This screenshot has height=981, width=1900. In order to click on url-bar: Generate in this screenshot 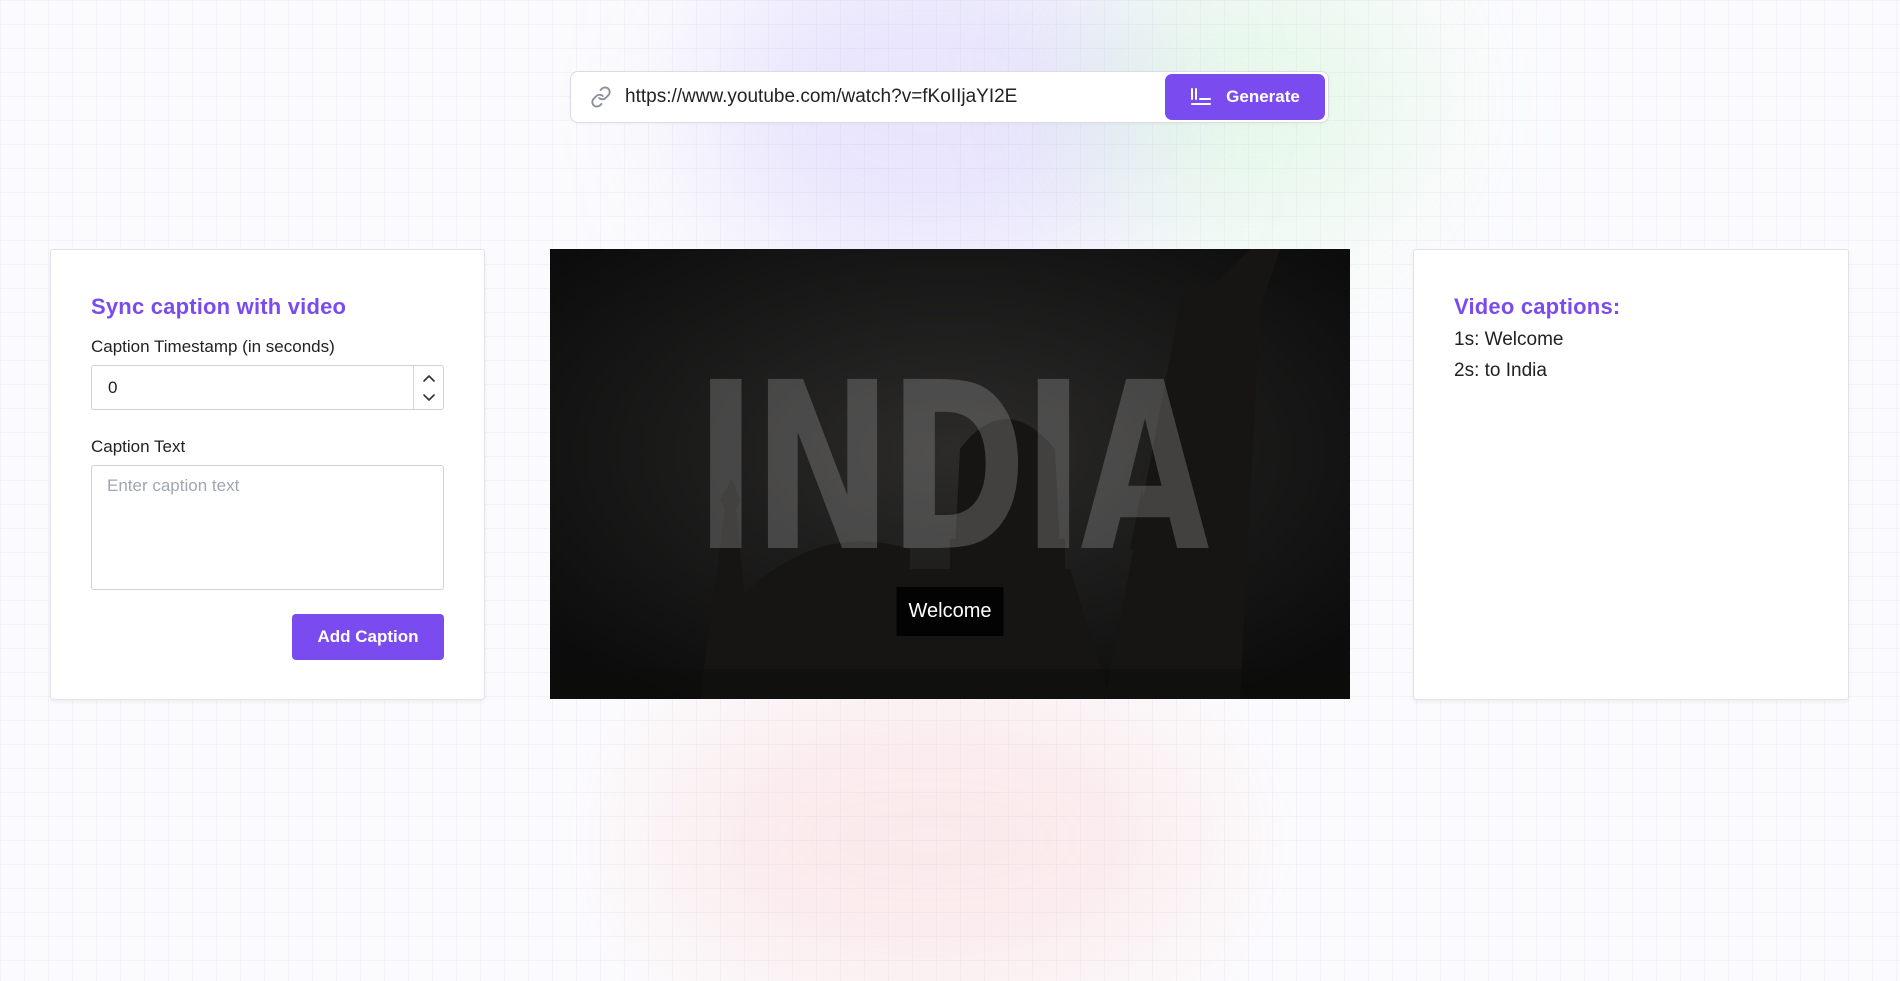, I will do `click(949, 97)`.